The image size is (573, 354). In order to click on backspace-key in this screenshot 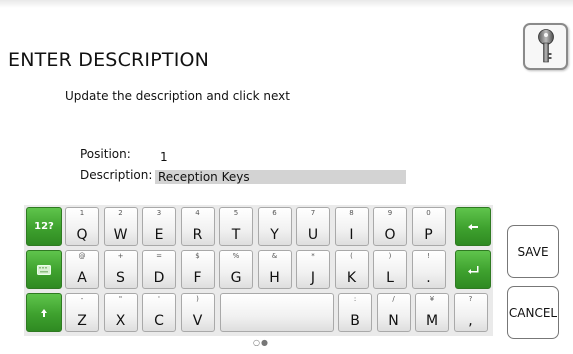, I will do `click(473, 226)`.